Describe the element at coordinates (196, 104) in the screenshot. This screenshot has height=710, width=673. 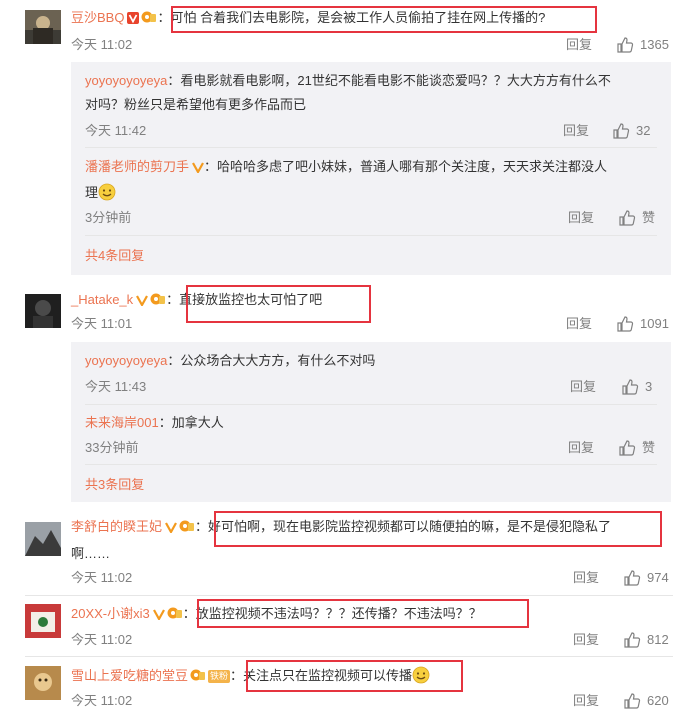
I see `reply-text-line: 对吗？粉丝只是希望他有更多作品而已` at that location.